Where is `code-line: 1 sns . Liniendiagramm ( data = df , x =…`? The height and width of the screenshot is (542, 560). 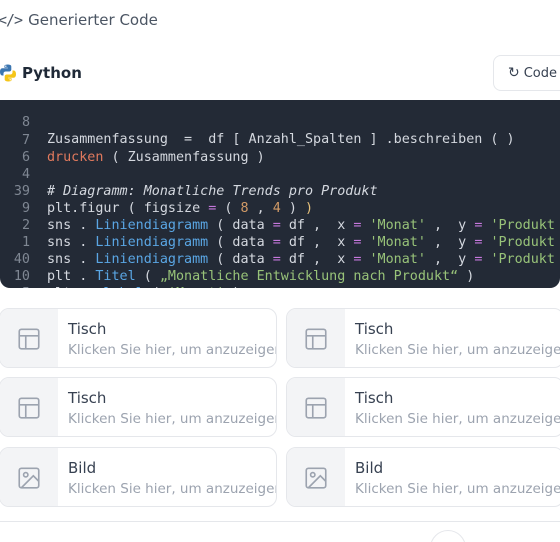 code-line: 1 sns . Liniendiagramm ( data = df , x =… is located at coordinates (277, 242).